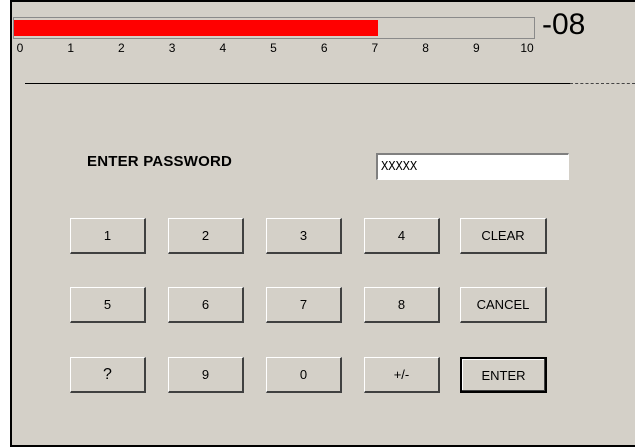 This screenshot has height=447, width=635. I want to click on key-6: 6, so click(206, 305).